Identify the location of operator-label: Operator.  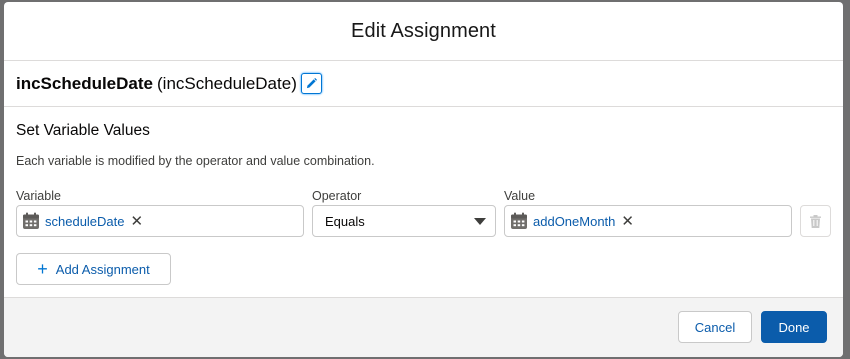
(337, 196).